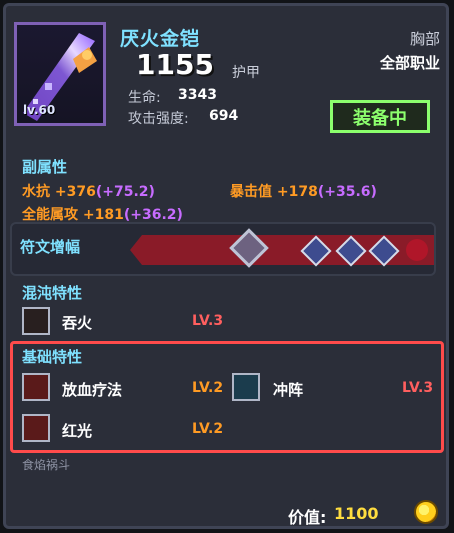 The height and width of the screenshot is (533, 454). I want to click on basic-trait-name: 红光, so click(77, 431).